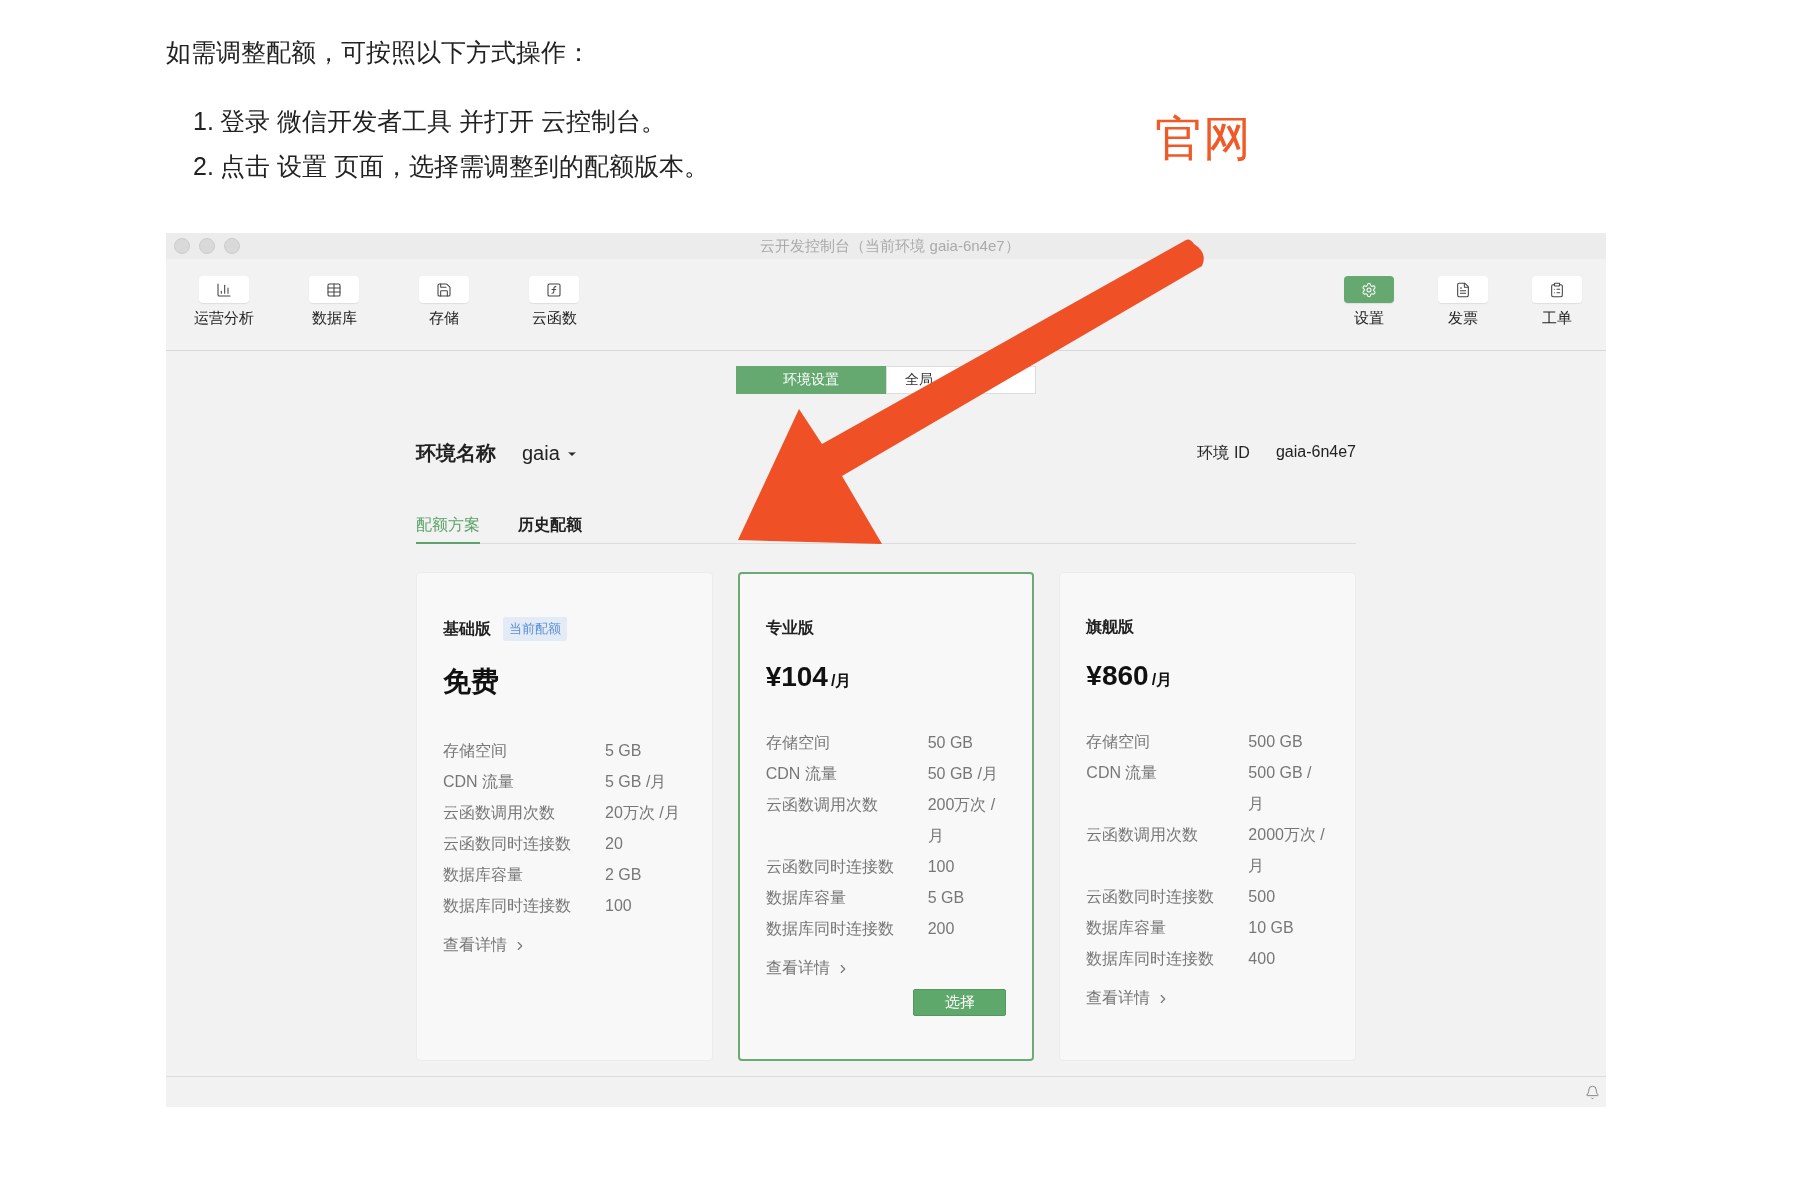 This screenshot has height=1192, width=1808. I want to click on spec-value: 200, so click(941, 929).